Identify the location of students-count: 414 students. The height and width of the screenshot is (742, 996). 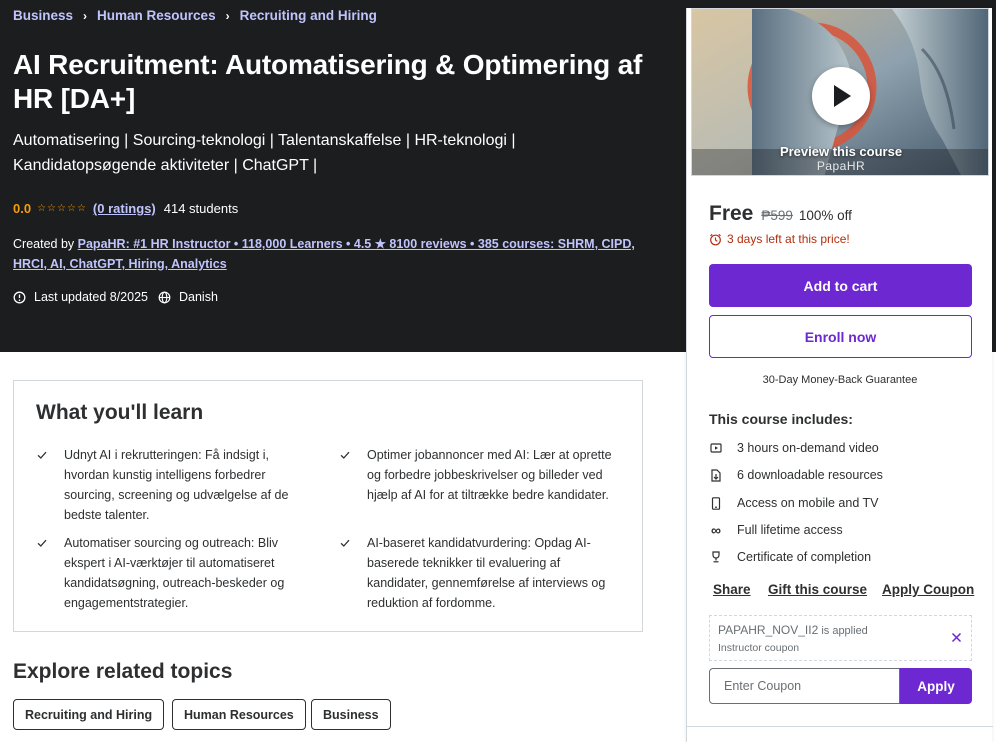
(201, 208).